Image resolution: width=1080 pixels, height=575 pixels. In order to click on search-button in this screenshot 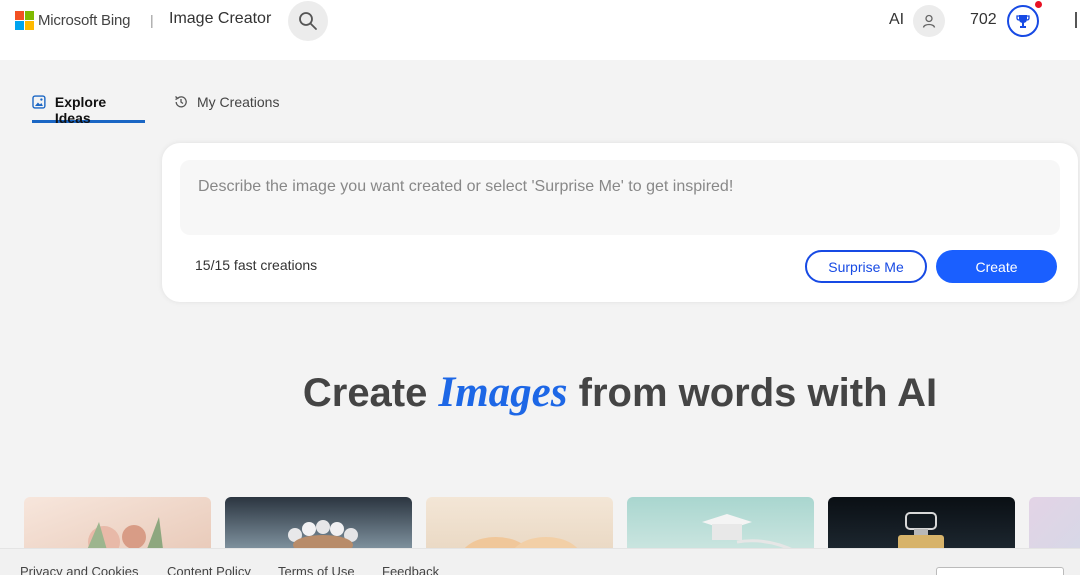, I will do `click(308, 21)`.